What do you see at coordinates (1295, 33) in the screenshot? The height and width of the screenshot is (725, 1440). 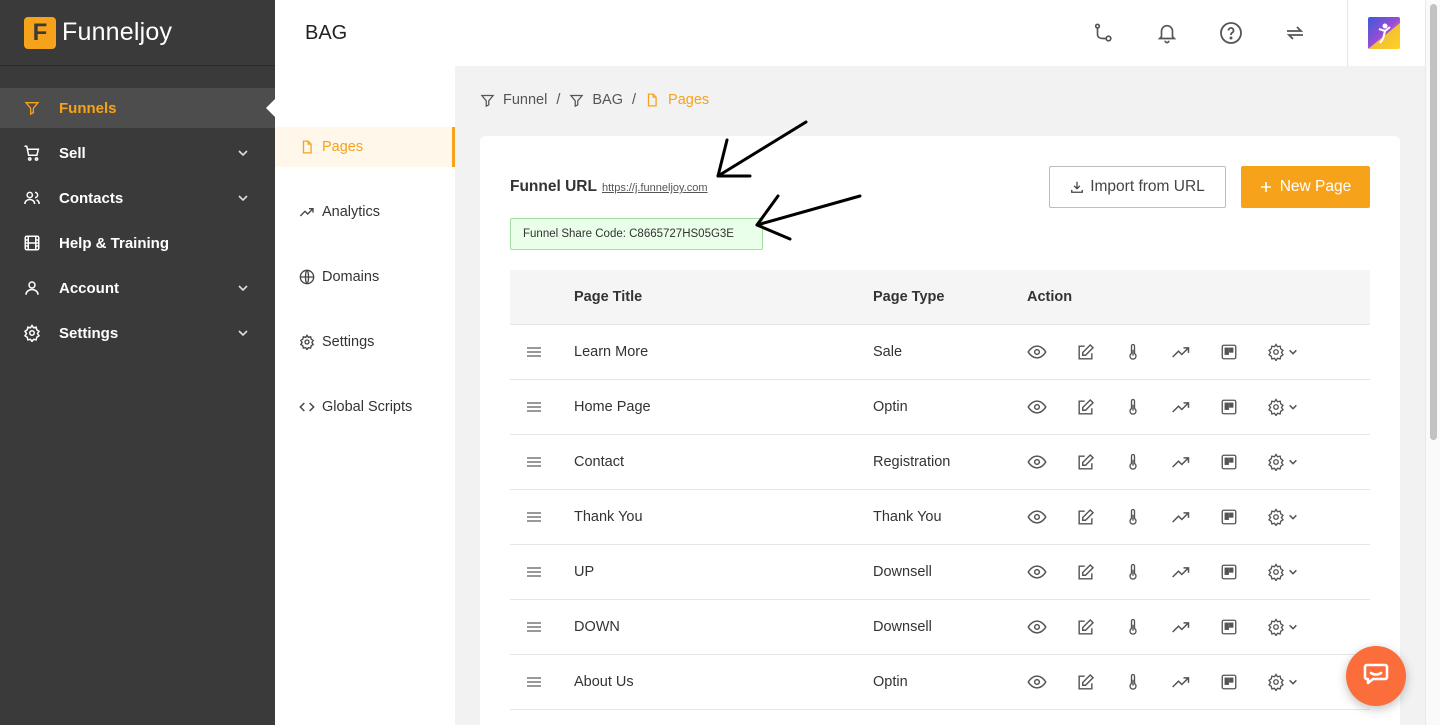 I see `refresh-icon` at bounding box center [1295, 33].